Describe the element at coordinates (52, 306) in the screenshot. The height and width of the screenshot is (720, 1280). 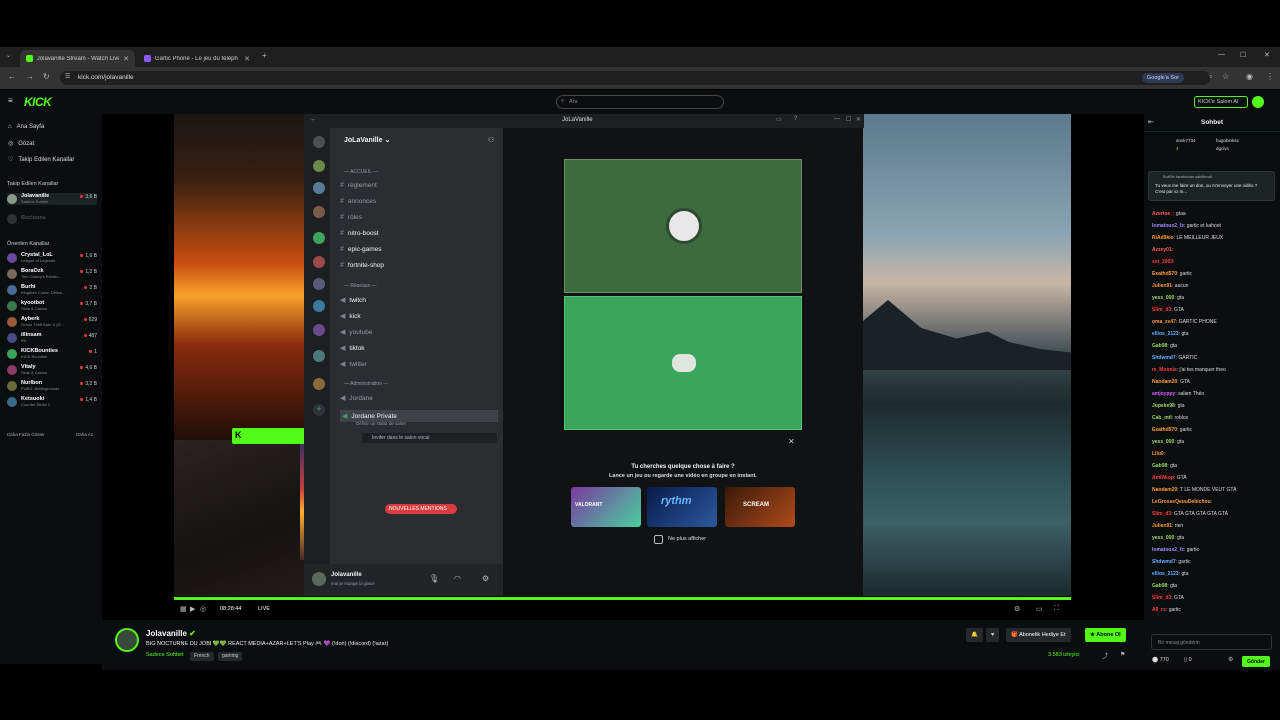
I see `recommended-channel: kyootbot Slots & Casino 3,7 B` at that location.